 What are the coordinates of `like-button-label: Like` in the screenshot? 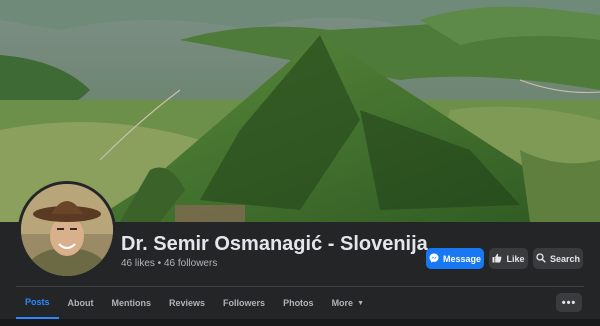 It's located at (515, 258).